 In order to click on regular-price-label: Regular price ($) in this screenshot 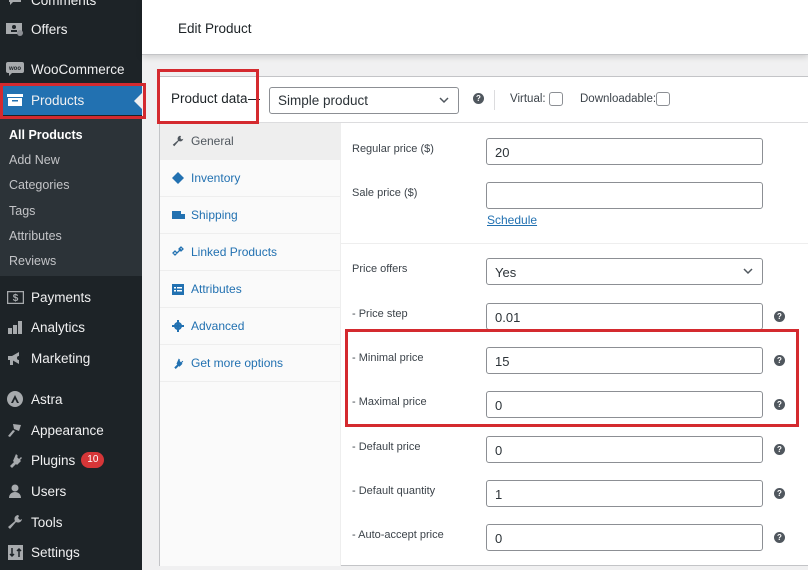, I will do `click(393, 149)`.